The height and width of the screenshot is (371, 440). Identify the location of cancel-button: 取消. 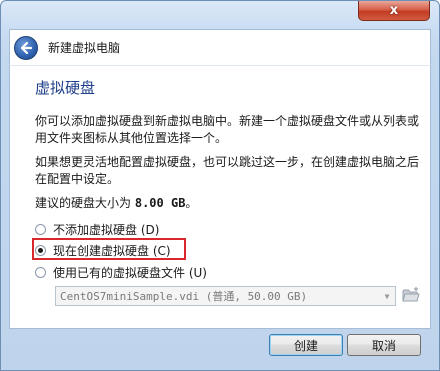
(384, 345).